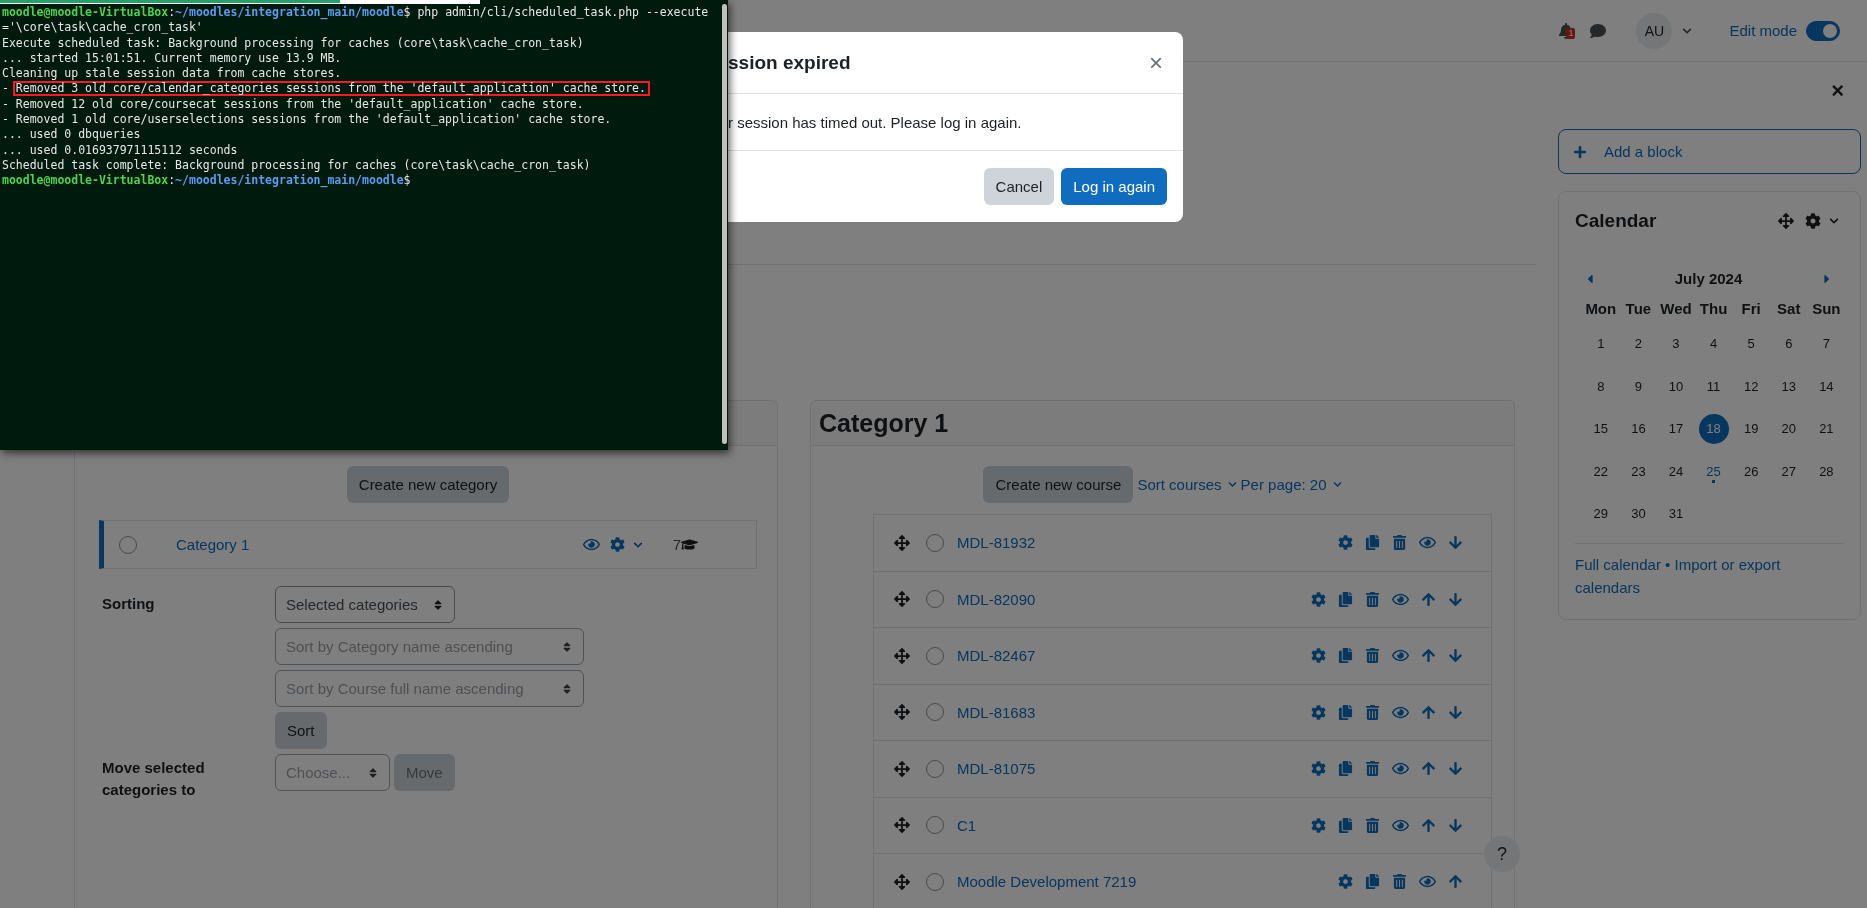 Image resolution: width=1867 pixels, height=908 pixels. What do you see at coordinates (1147, 882) in the screenshot?
I see `course-link: Moodle Development 7219` at bounding box center [1147, 882].